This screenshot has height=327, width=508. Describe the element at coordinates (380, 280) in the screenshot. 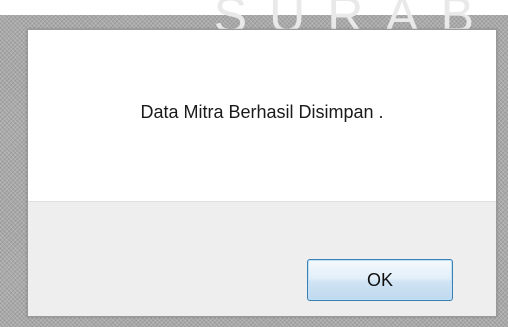

I see `ok-button: OK` at that location.